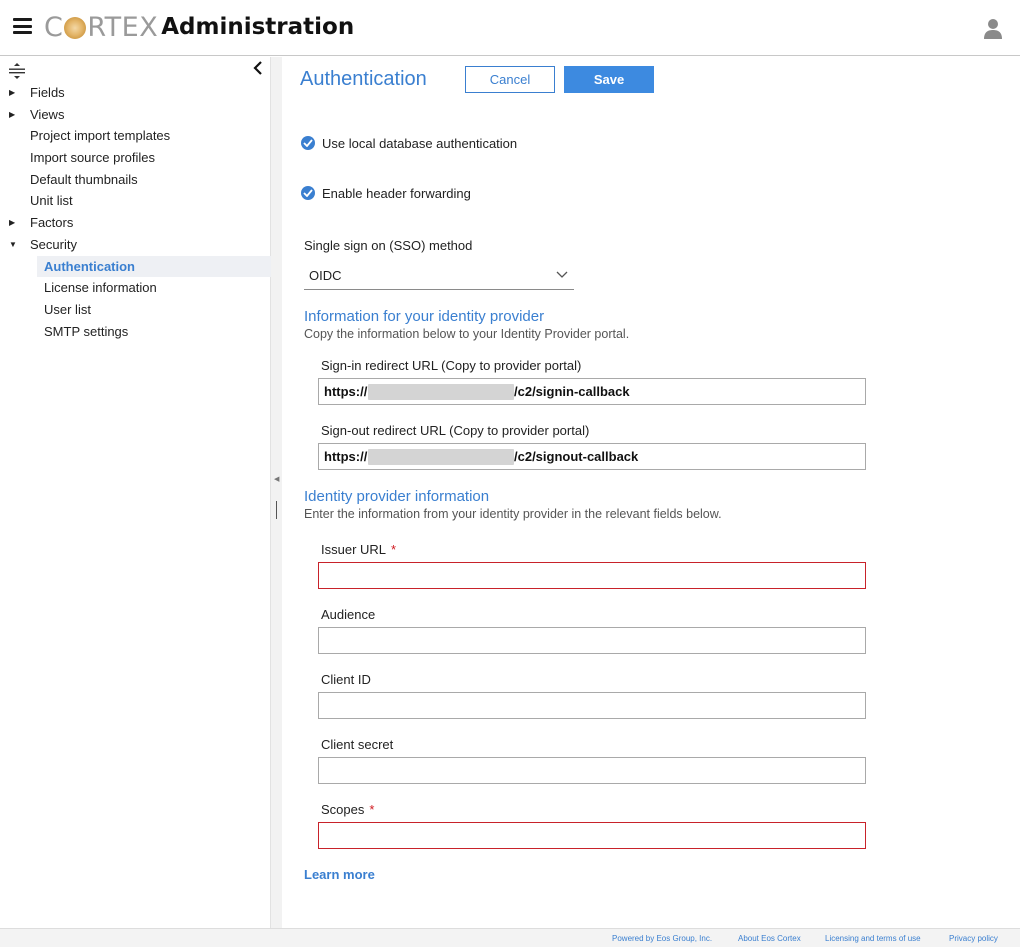 Image resolution: width=1020 pixels, height=947 pixels. What do you see at coordinates (86, 331) in the screenshot?
I see `sidebar-item-label: SMTP settings` at bounding box center [86, 331].